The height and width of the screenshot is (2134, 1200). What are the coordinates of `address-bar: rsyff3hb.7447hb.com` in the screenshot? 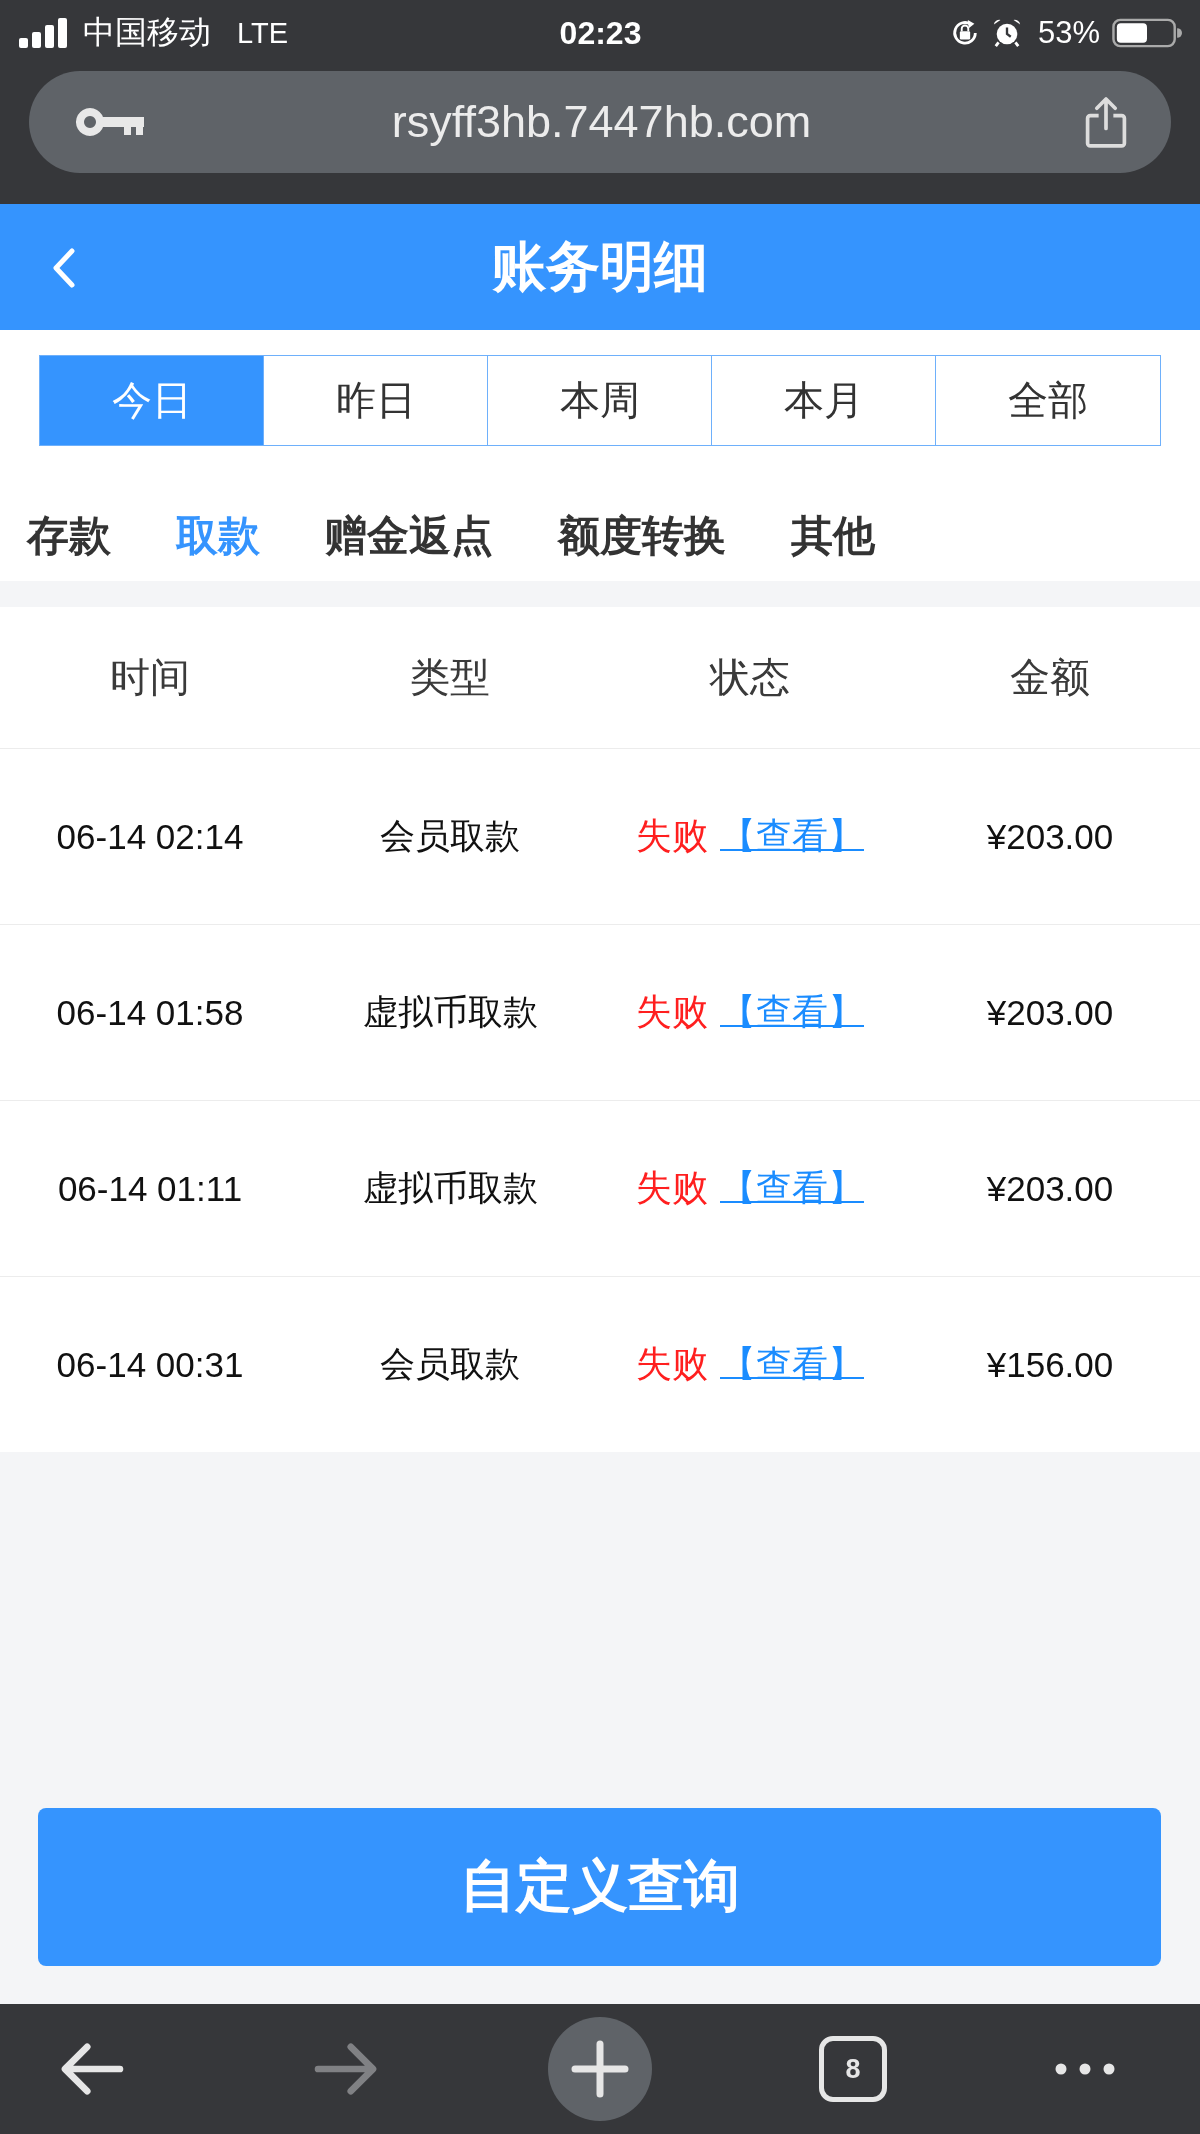 It's located at (600, 122).